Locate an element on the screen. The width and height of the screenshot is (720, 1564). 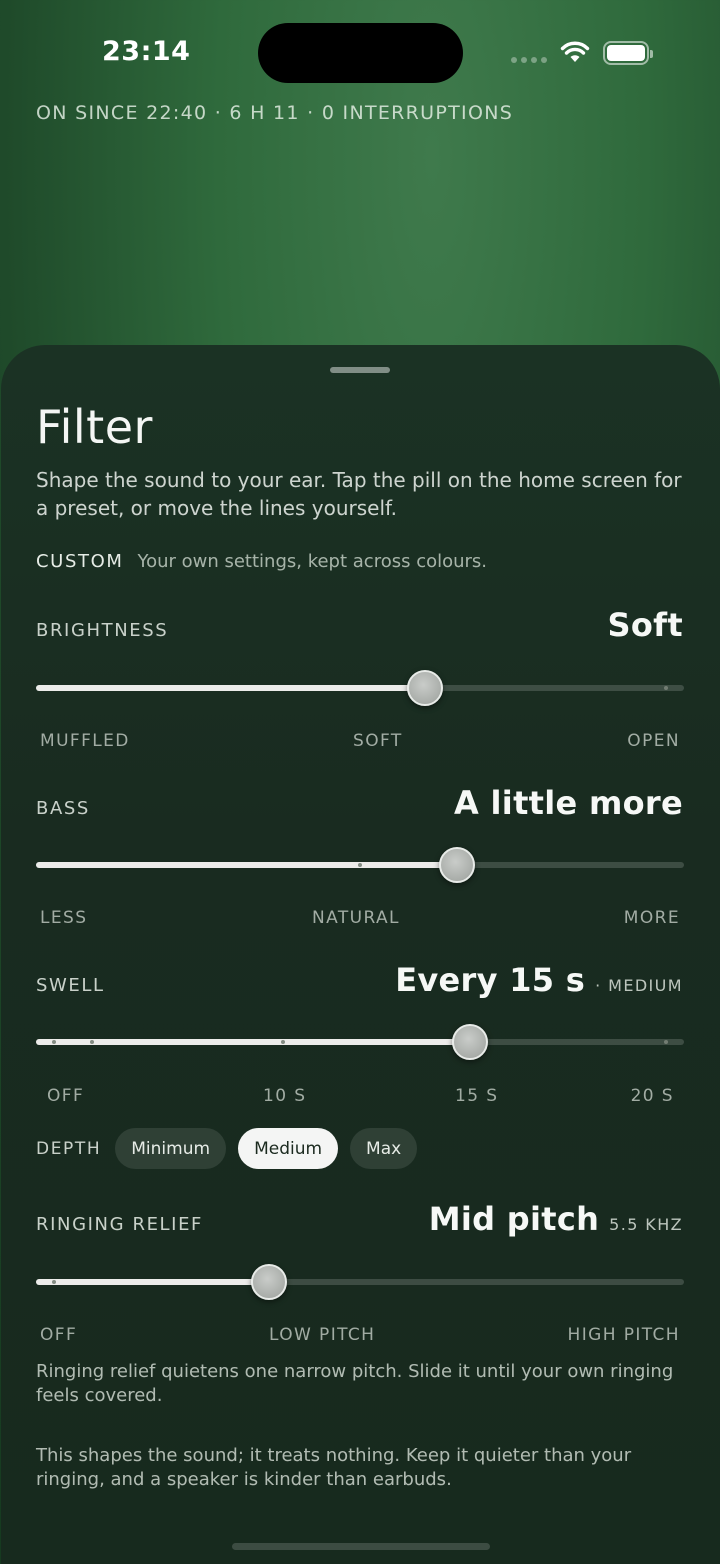
depth-selector: DEPTH Minimum Medium Max is located at coordinates (227, 1148).